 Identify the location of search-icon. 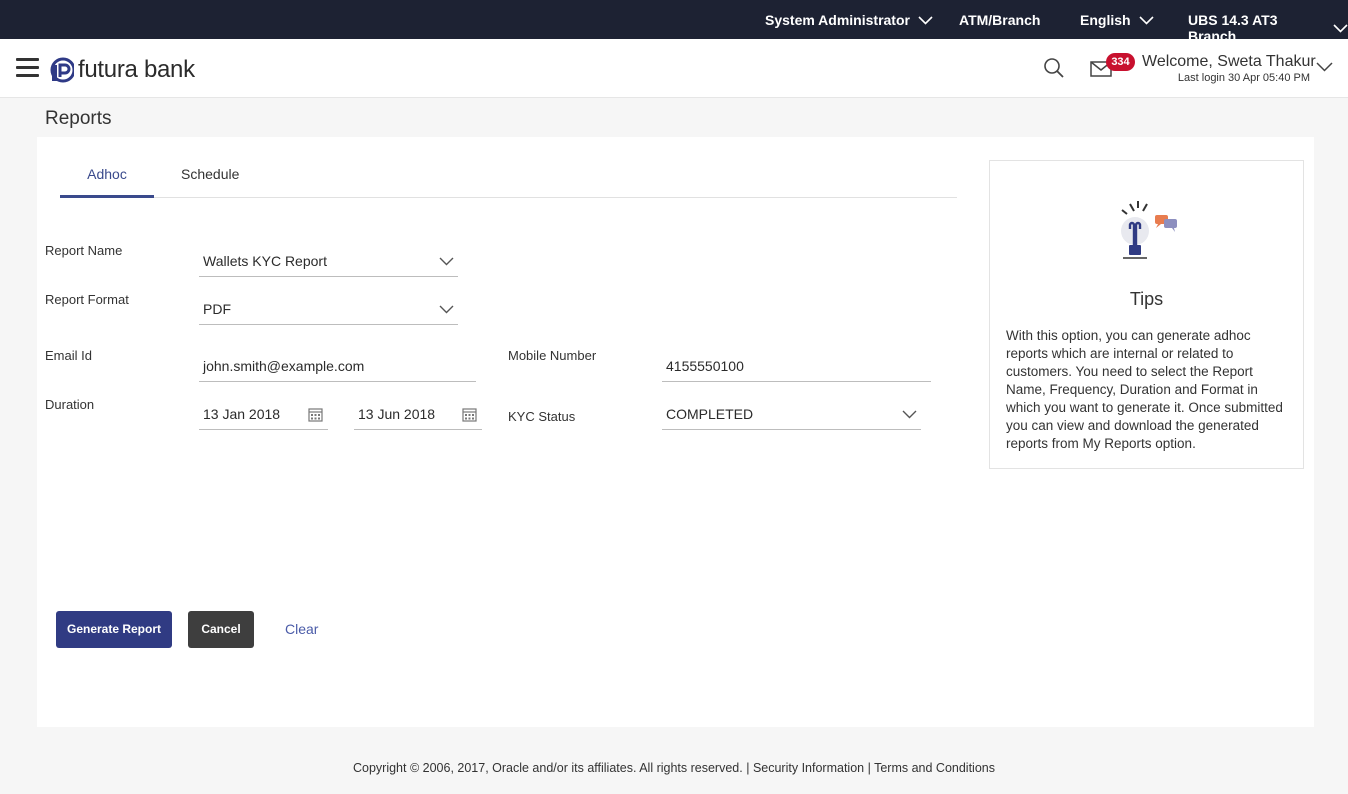
(1054, 68).